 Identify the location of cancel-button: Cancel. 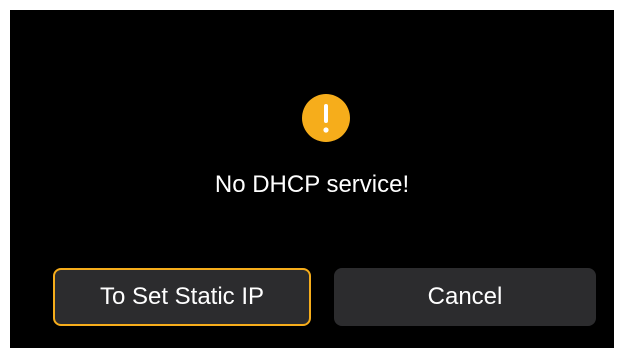
(465, 297).